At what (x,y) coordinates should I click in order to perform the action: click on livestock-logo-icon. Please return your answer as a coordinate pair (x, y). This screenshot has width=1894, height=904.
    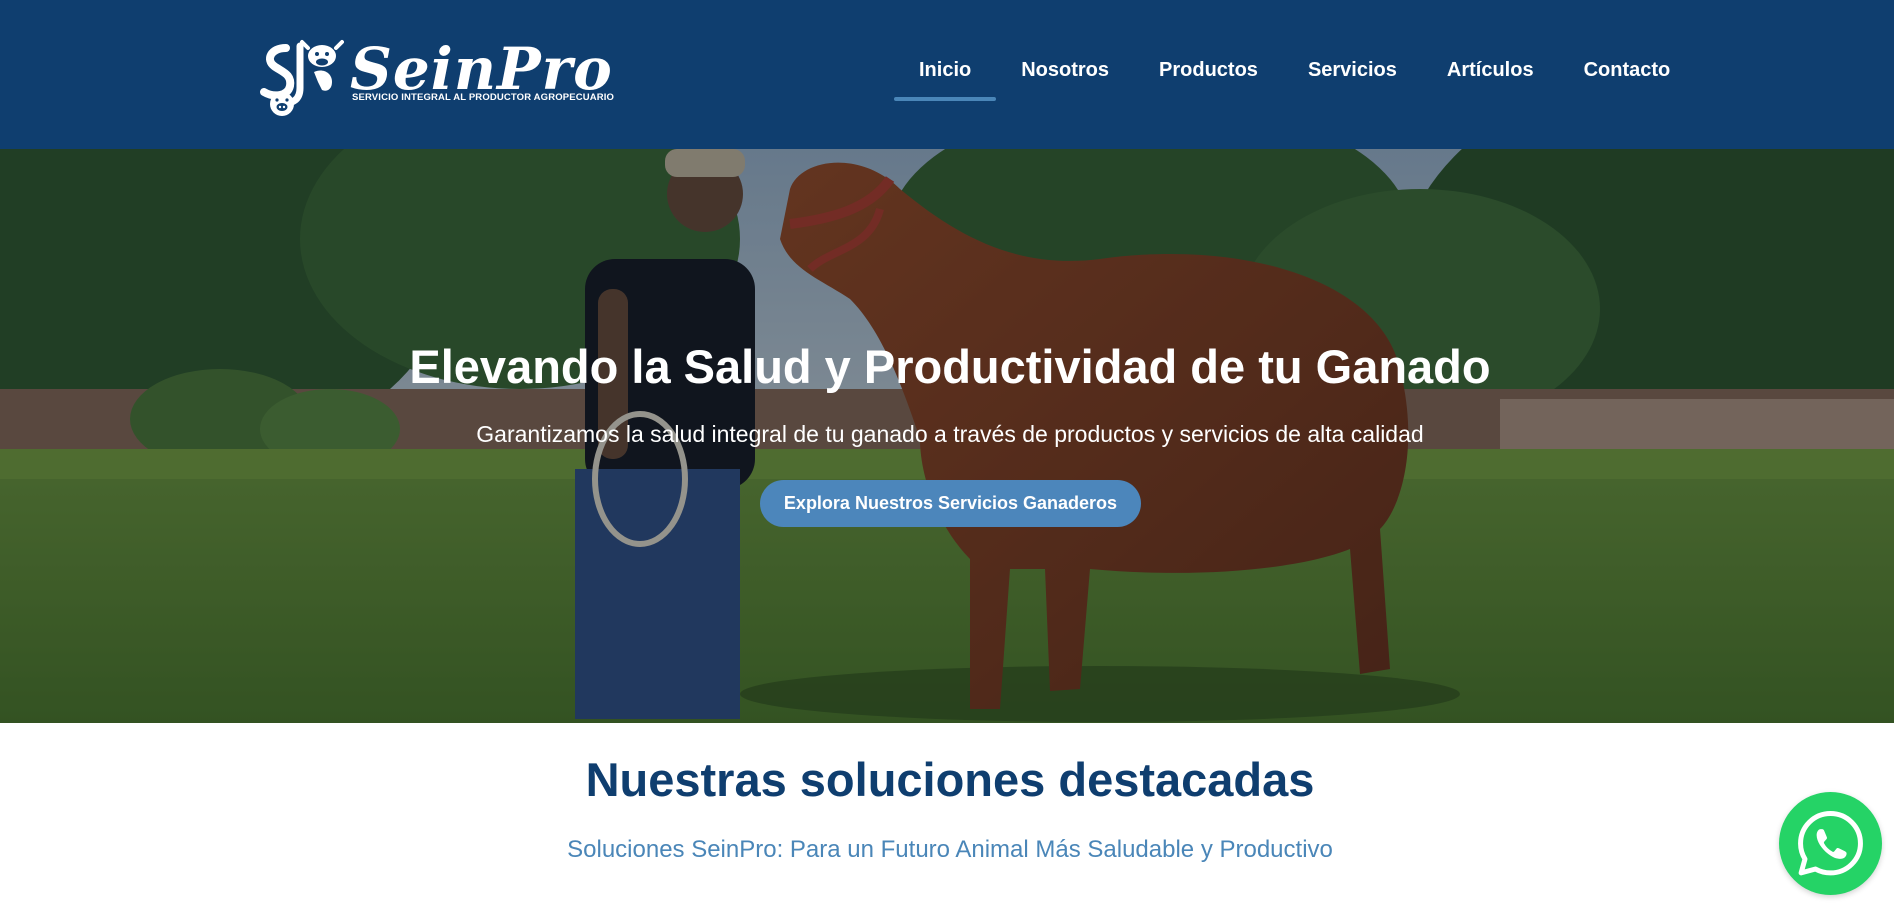
    Looking at the image, I should click on (302, 78).